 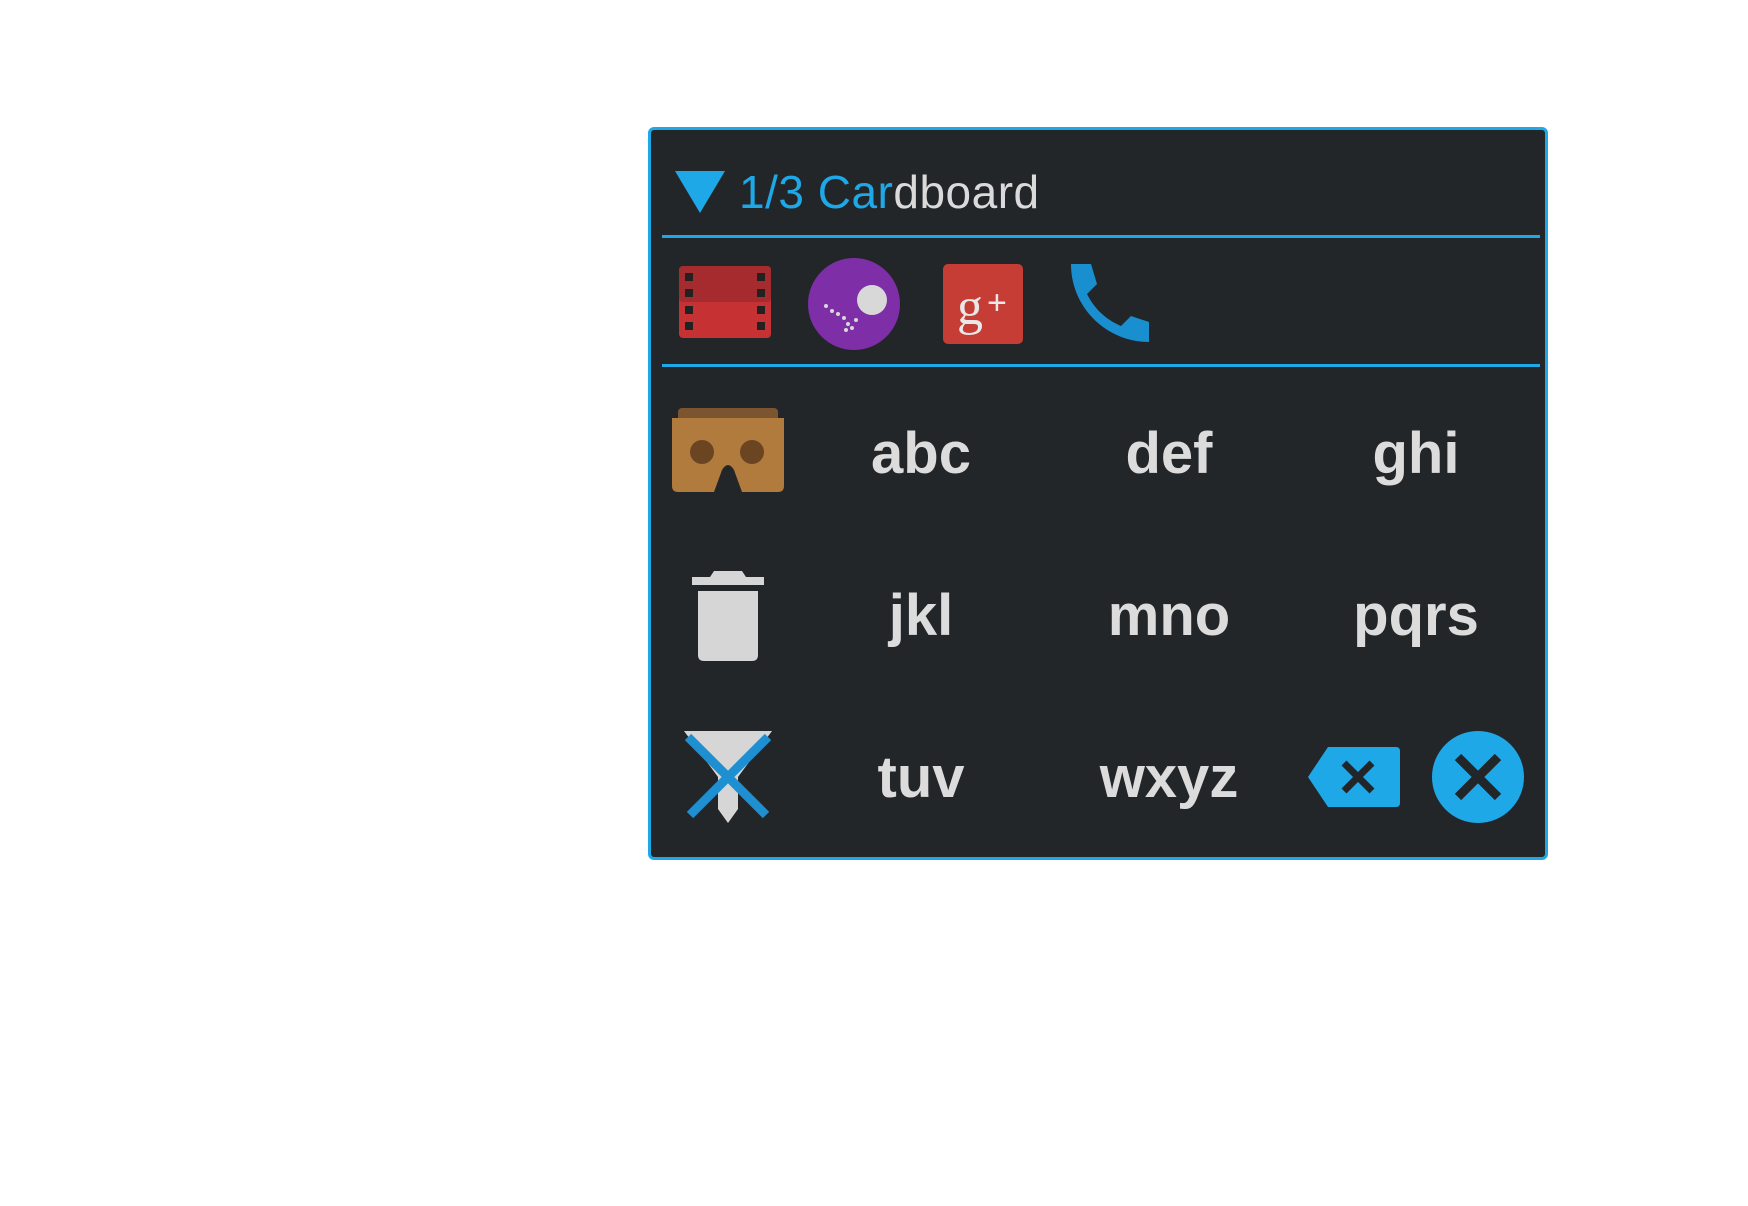 I want to click on collapse-triangle-icon, so click(x=700, y=192).